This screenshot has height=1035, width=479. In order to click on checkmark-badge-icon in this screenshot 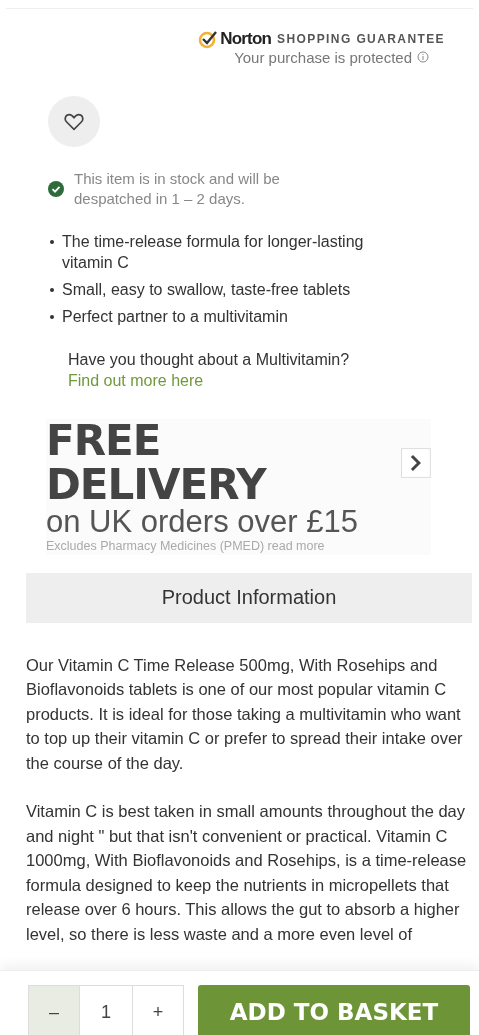, I will do `click(208, 39)`.